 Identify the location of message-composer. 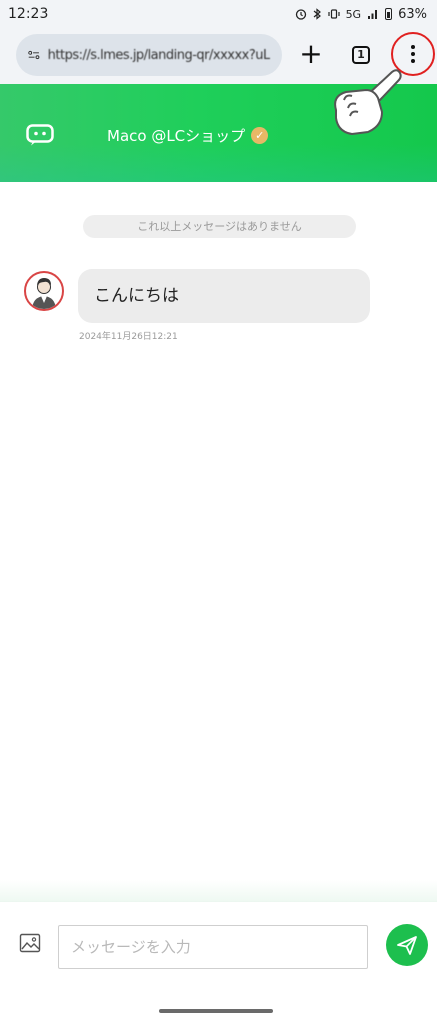
(218, 940).